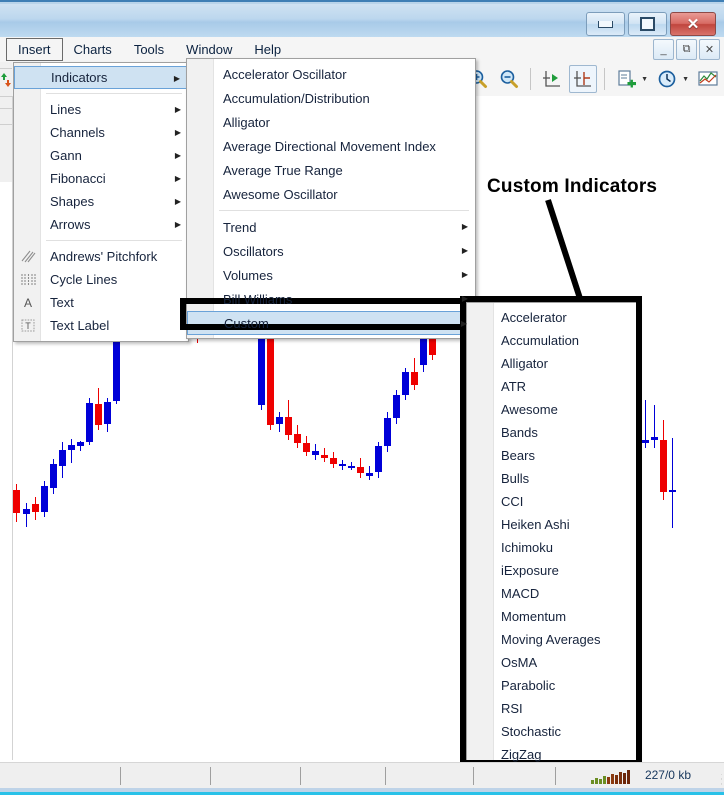 This screenshot has height=795, width=724. What do you see at coordinates (572, 186) in the screenshot?
I see `annotation-label: Custom Indicators` at bounding box center [572, 186].